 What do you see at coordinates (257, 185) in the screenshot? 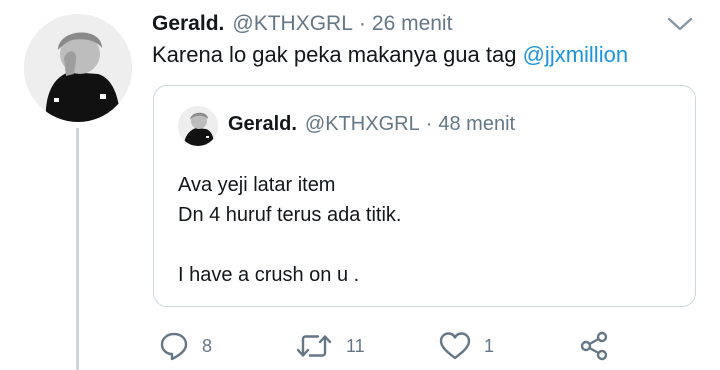
I see `quoted-text-line: Ava yeji latar item` at bounding box center [257, 185].